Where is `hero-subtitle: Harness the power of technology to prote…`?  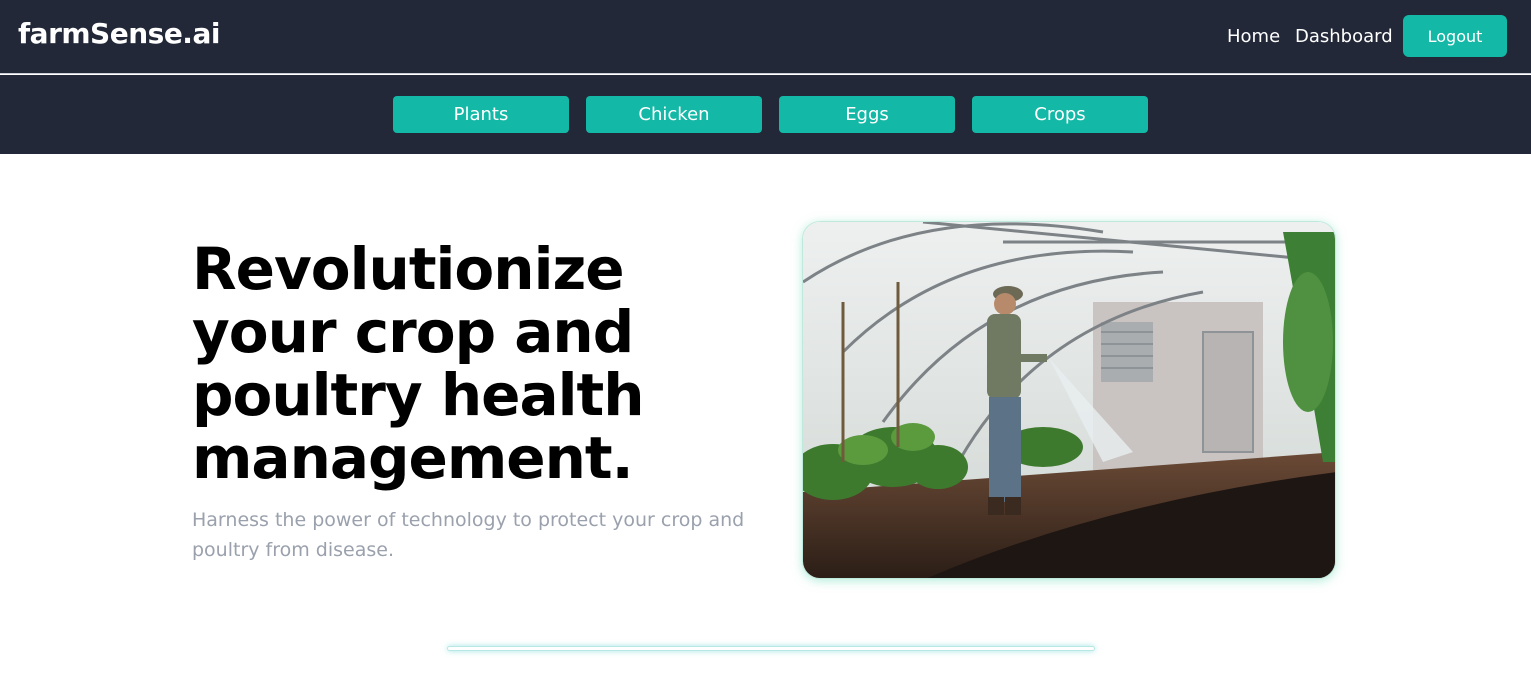 hero-subtitle: Harness the power of technology to prote… is located at coordinates (468, 535).